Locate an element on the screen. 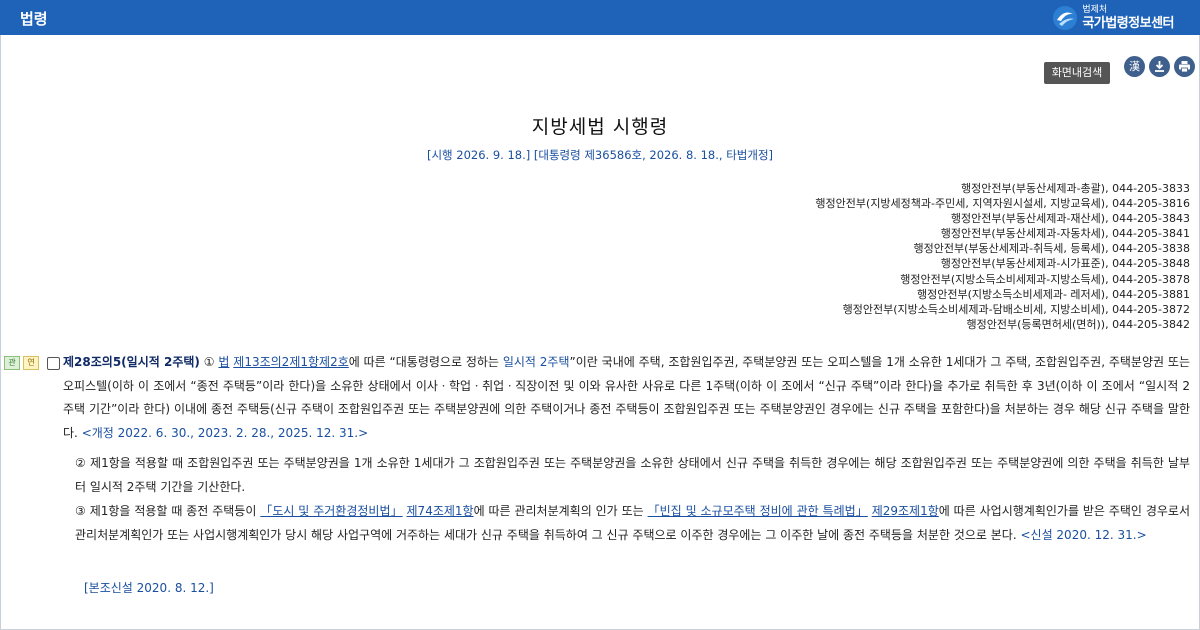 This screenshot has width=1200, height=630. national-law-center-logo: 법제처 국가법령정보센터 is located at coordinates (1113, 18).